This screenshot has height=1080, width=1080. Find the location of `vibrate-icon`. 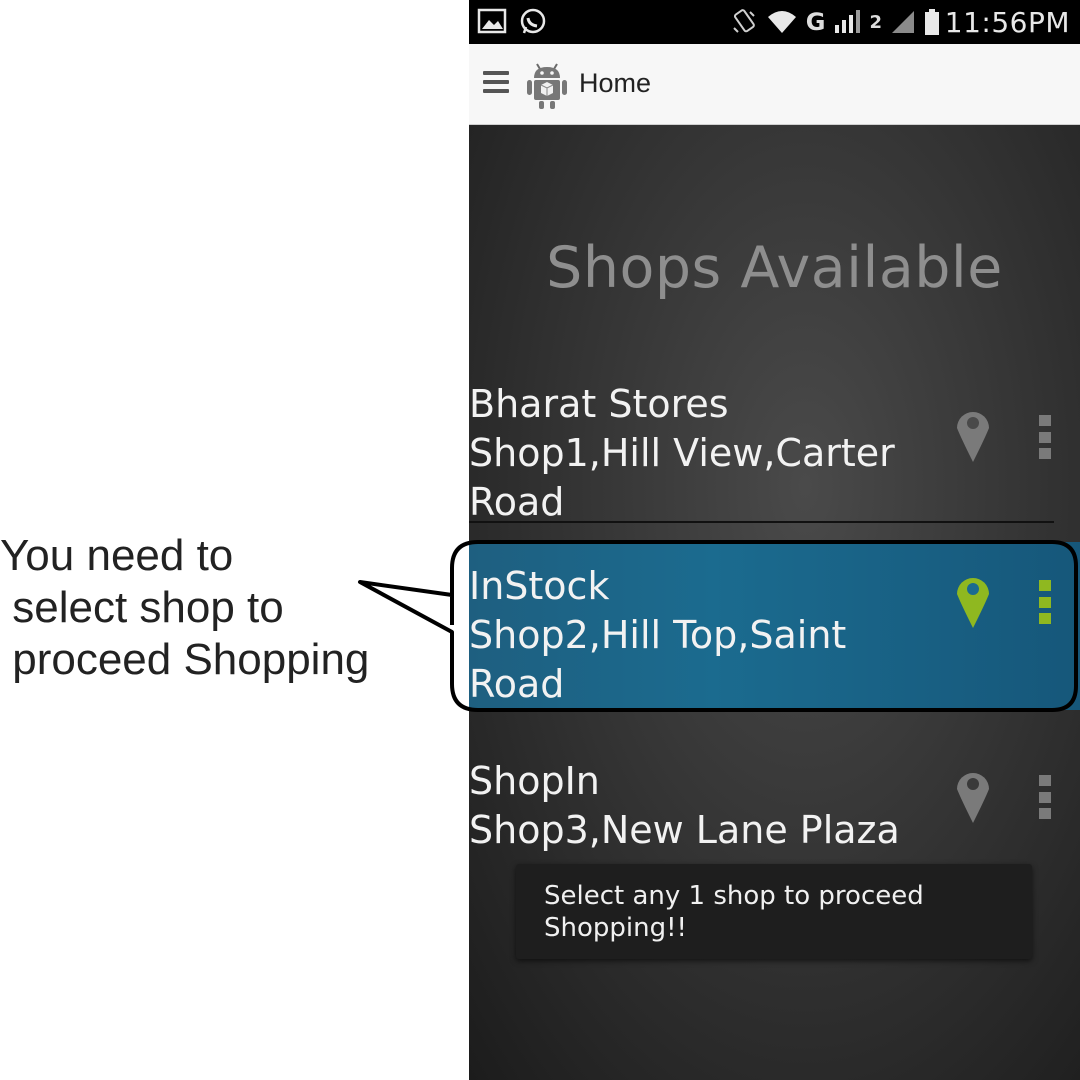

vibrate-icon is located at coordinates (744, 21).